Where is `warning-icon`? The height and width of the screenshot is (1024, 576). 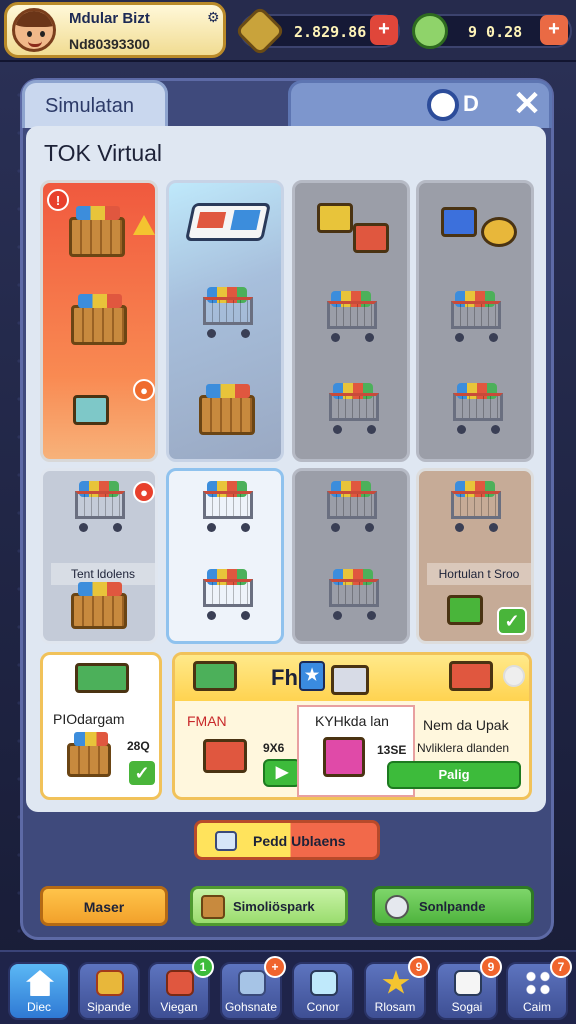
warning-icon is located at coordinates (144, 225).